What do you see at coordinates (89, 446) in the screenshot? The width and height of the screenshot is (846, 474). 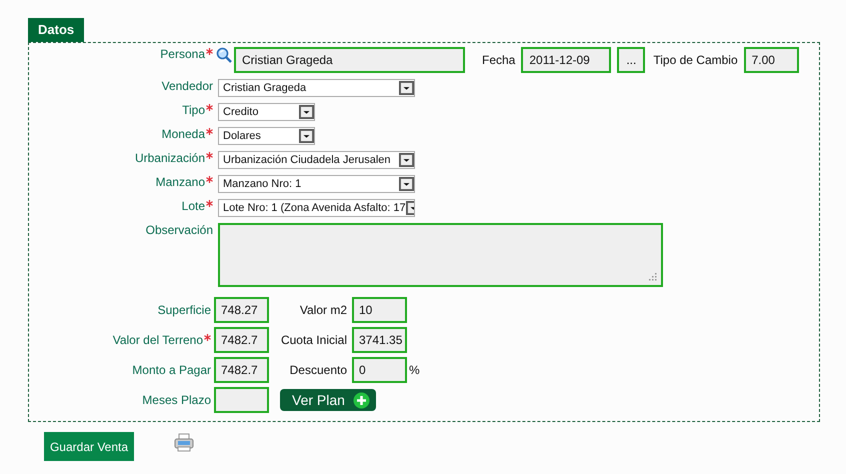 I see `save-button: Guardar Venta` at bounding box center [89, 446].